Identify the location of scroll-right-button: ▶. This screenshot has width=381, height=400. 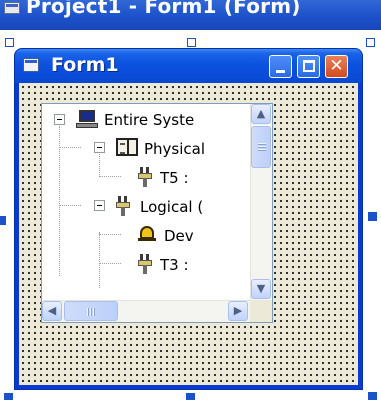
(238, 311).